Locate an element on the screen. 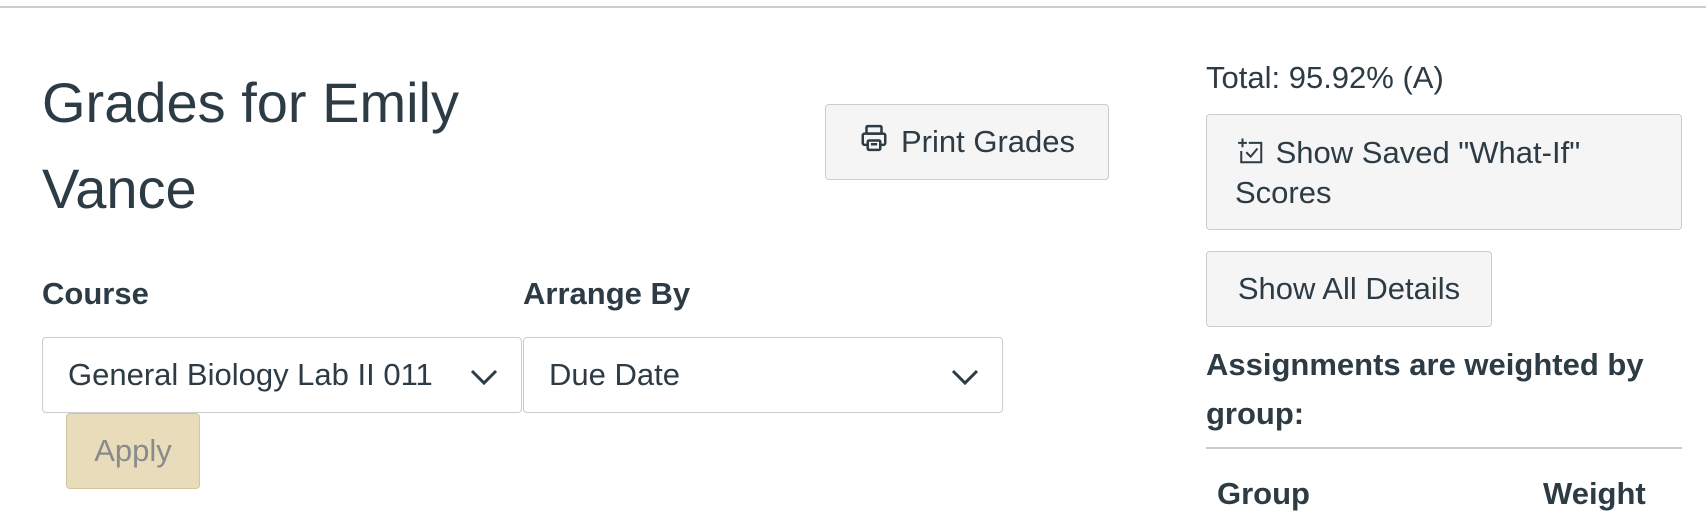  course-select-value: General Biology Lab II 011 is located at coordinates (250, 374).